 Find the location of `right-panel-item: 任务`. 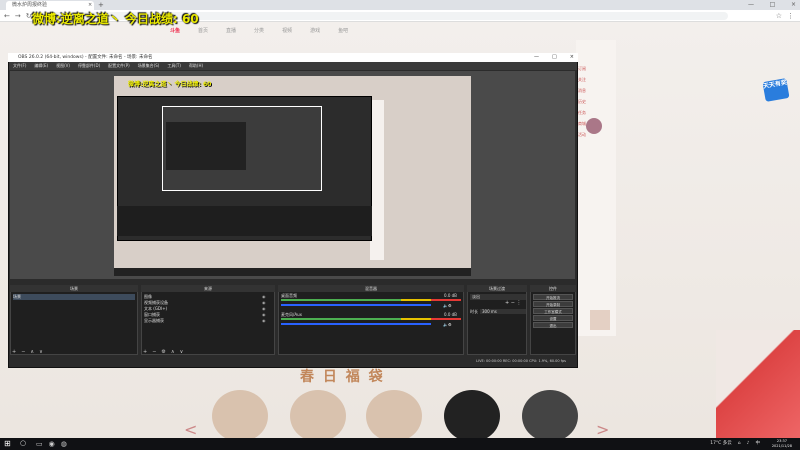

right-panel-item: 任务 is located at coordinates (596, 113).